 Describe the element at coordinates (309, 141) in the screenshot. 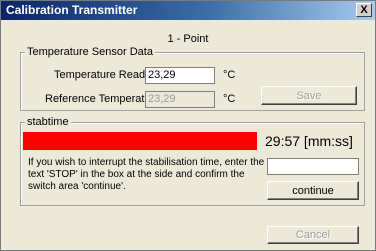

I see `stabilisation-timer: 29:57 [mm:ss]` at that location.